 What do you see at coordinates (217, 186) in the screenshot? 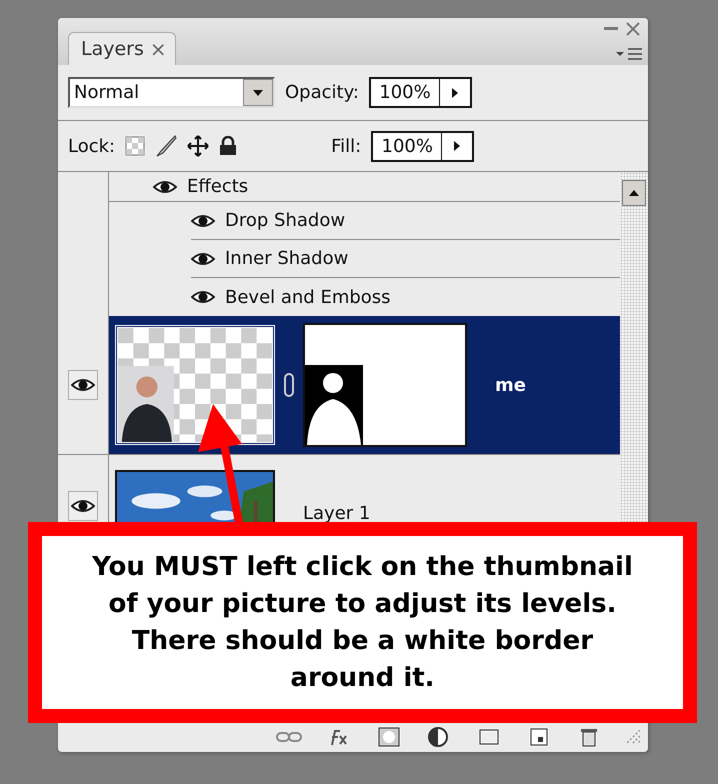
I see `effect-name: Effects` at bounding box center [217, 186].